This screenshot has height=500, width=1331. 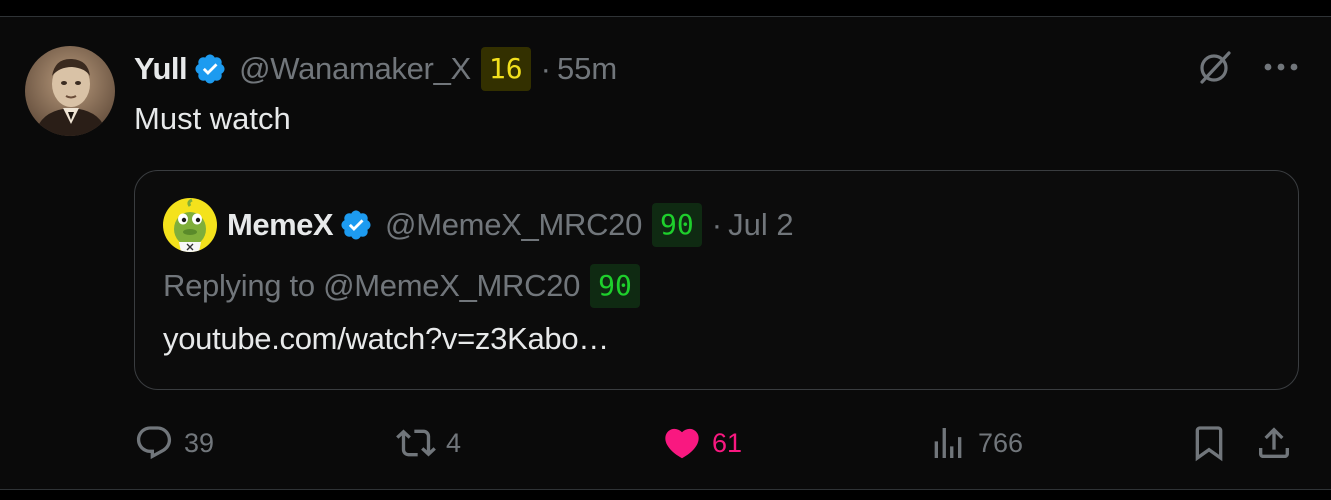 I want to click on author-handle: @Wanamaker_X, so click(x=355, y=69).